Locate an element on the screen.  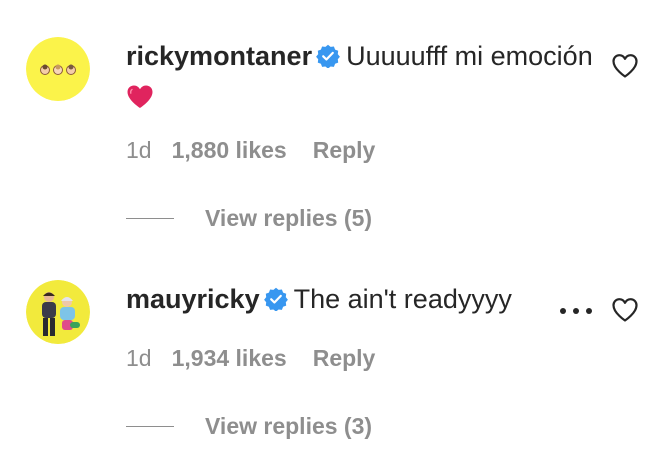
likes-count: 1,934 likes is located at coordinates (229, 358).